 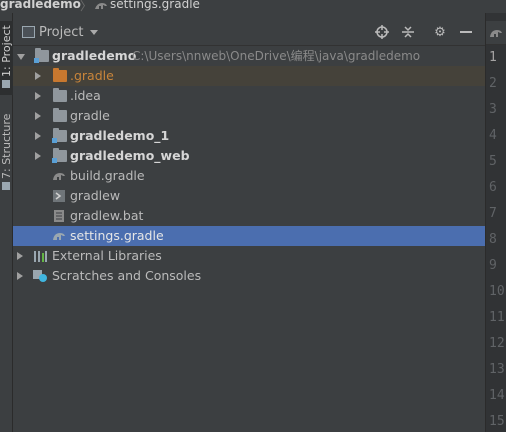 I want to click on project-icon, so click(x=28, y=32).